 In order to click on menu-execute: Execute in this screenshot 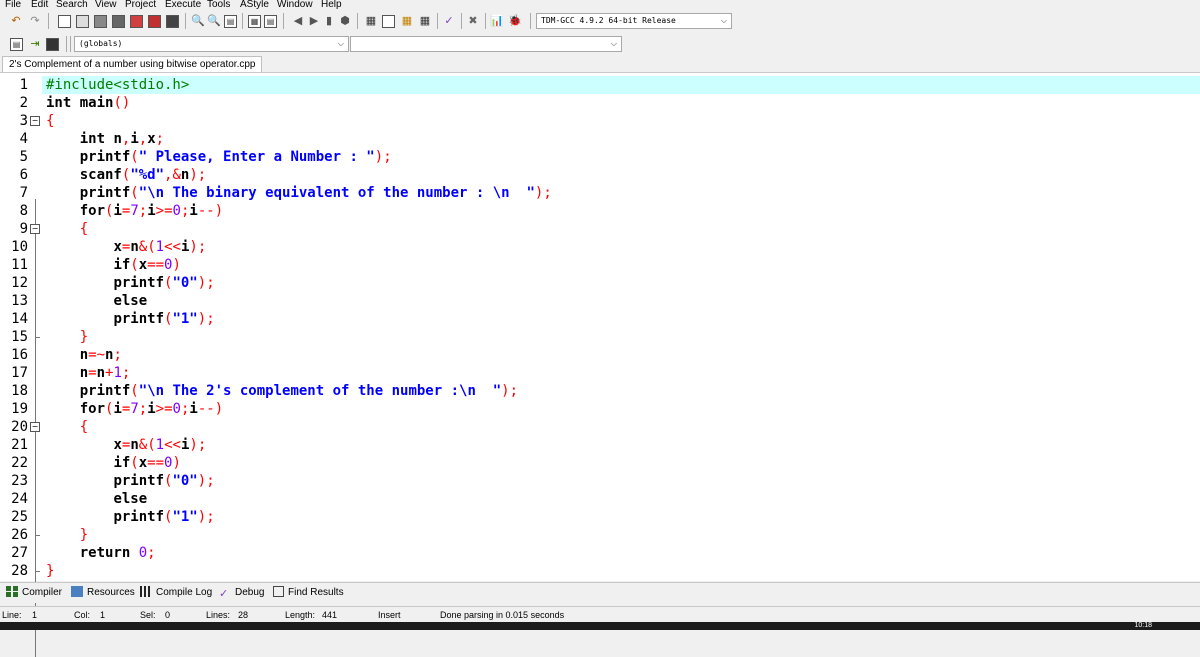, I will do `click(183, 5)`.